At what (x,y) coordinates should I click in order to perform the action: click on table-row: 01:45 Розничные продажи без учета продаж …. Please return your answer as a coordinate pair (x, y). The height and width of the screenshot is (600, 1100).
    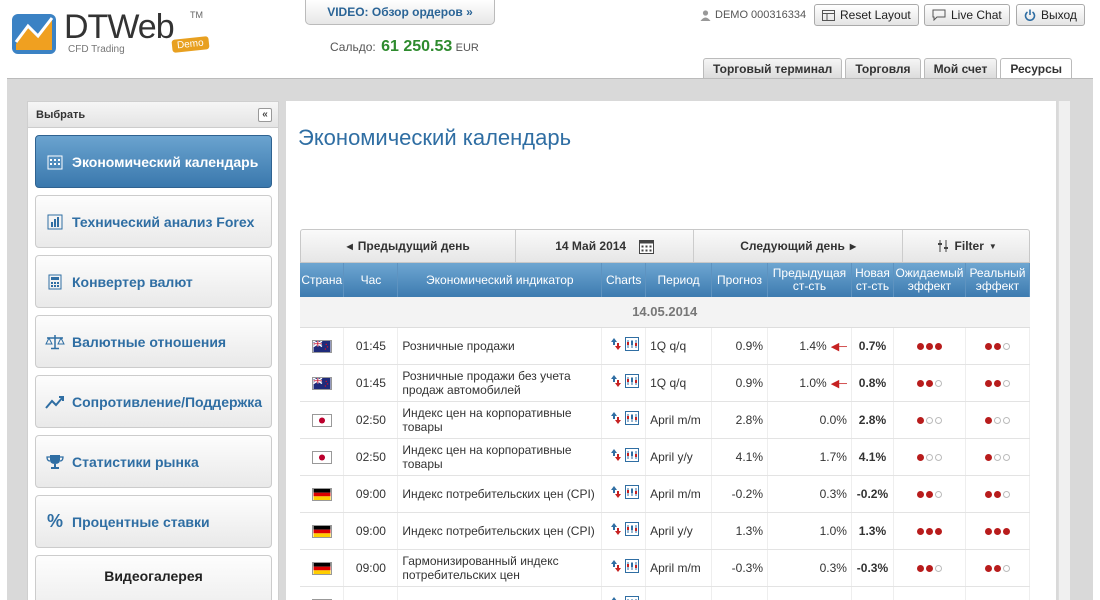
    Looking at the image, I should click on (665, 383).